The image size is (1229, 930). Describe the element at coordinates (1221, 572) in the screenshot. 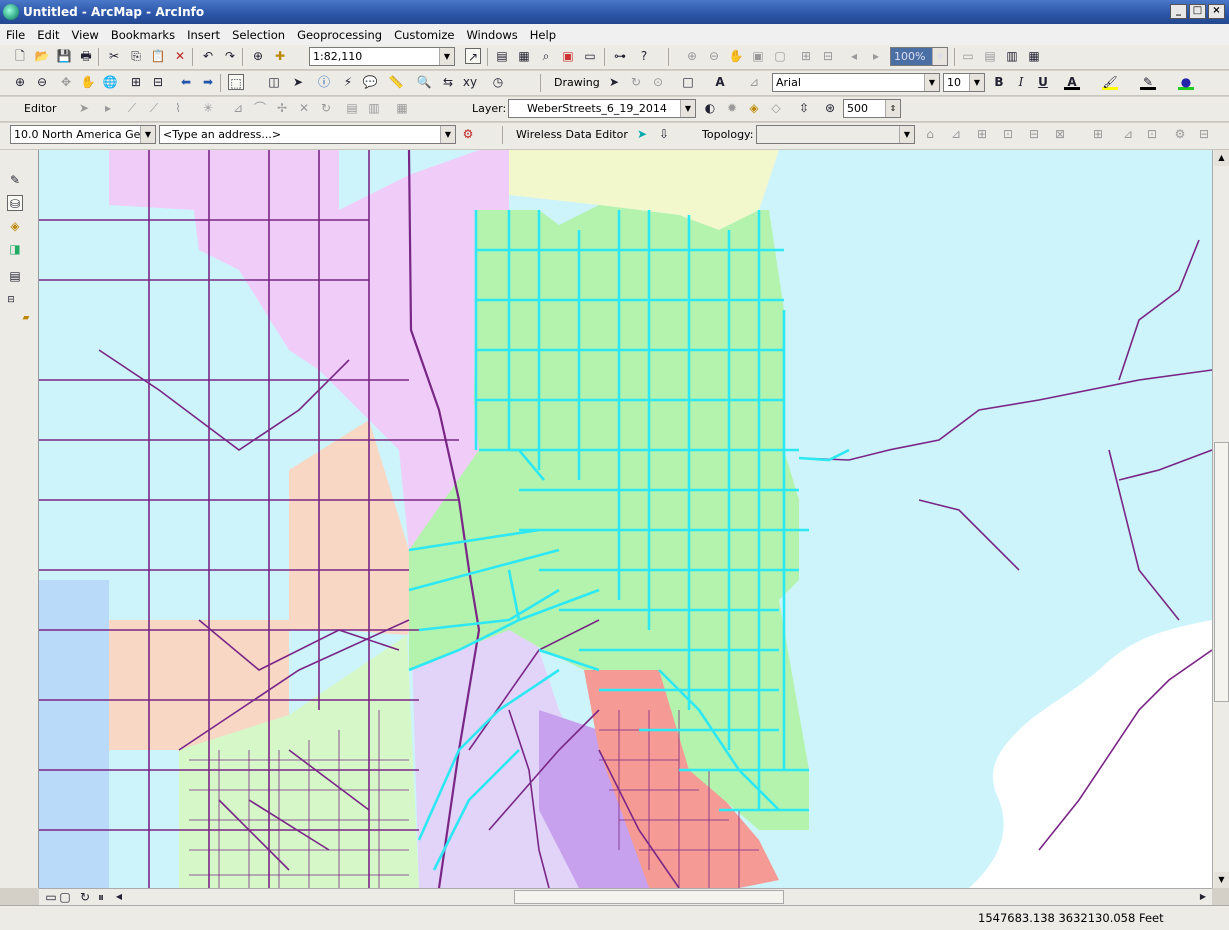

I see `vertical-scroll-thumb` at that location.